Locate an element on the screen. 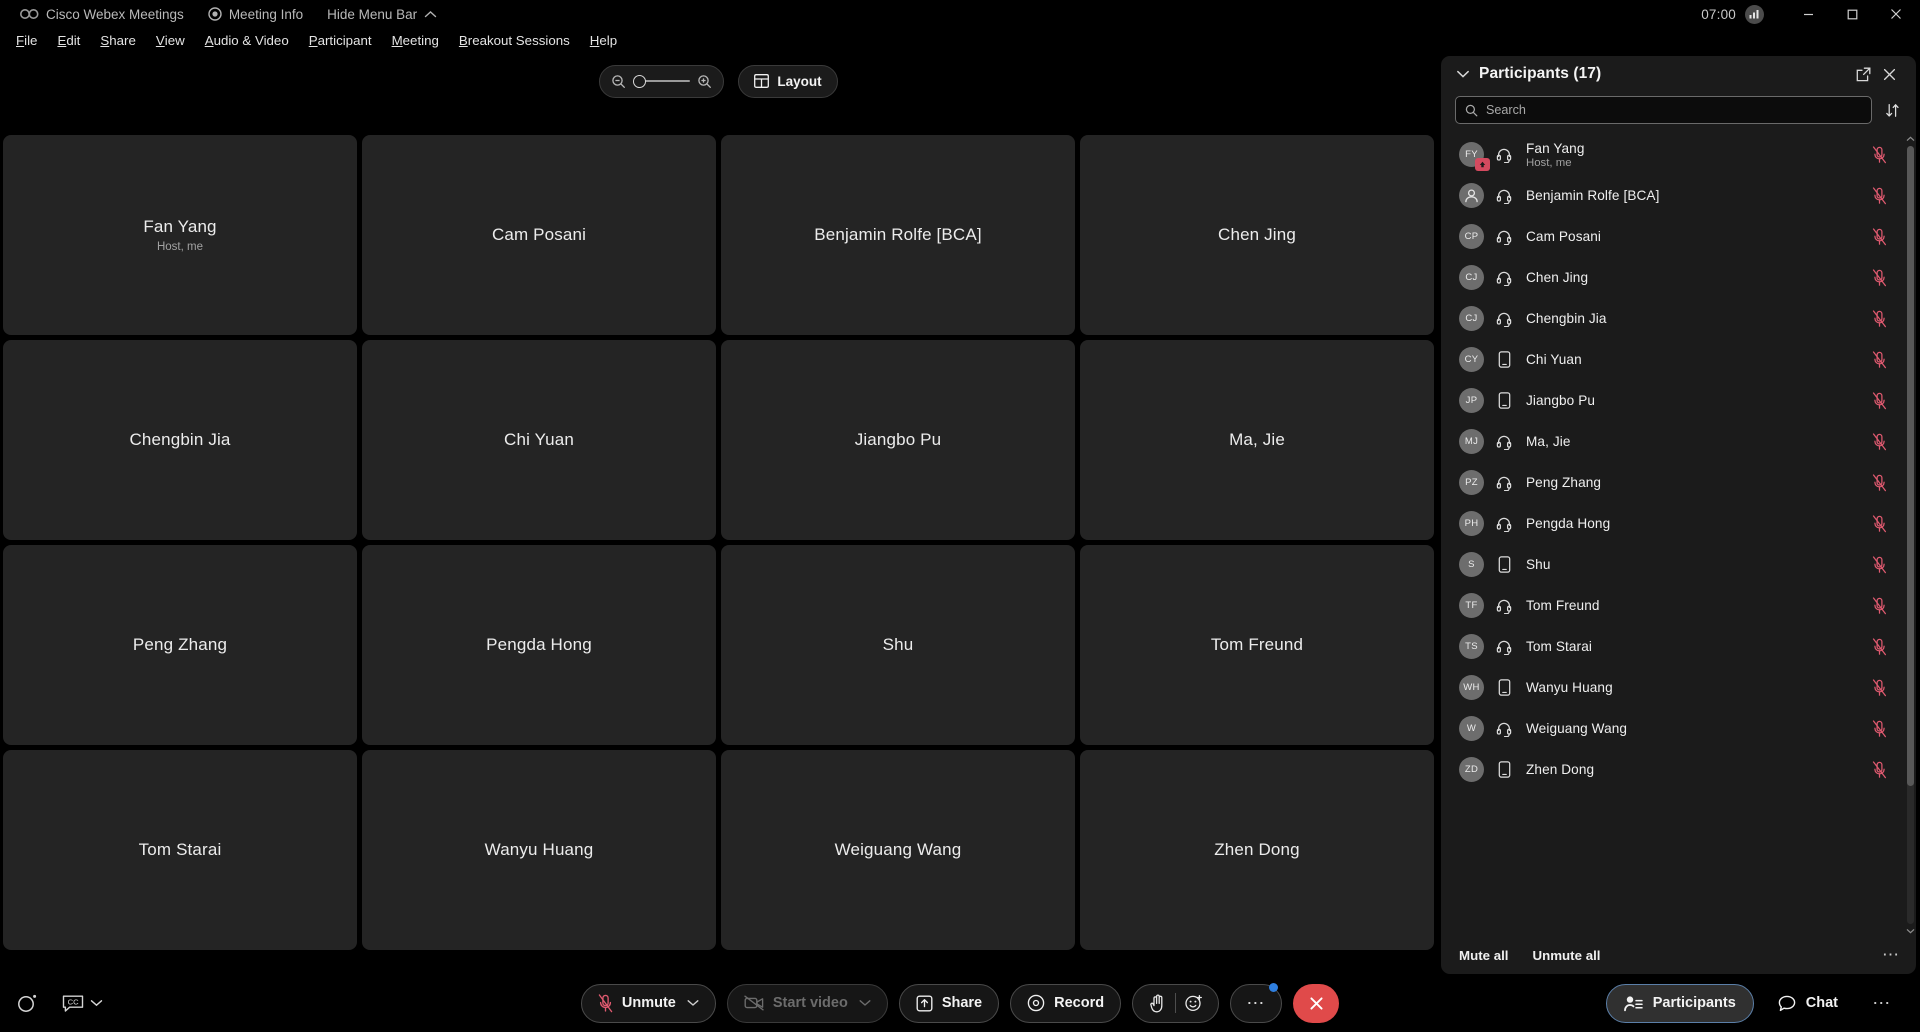 This screenshot has width=1920, height=1032. video-tile: Ma, Jie is located at coordinates (1257, 440).